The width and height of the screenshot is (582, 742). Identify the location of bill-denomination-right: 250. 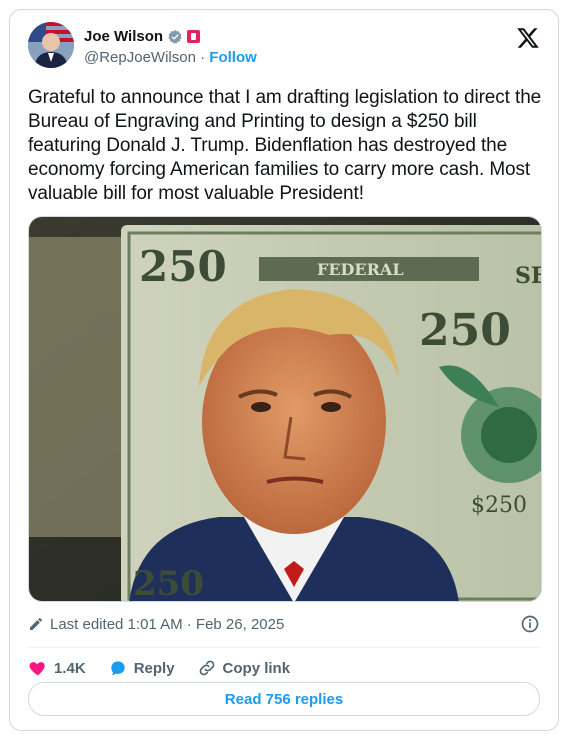
(465, 330).